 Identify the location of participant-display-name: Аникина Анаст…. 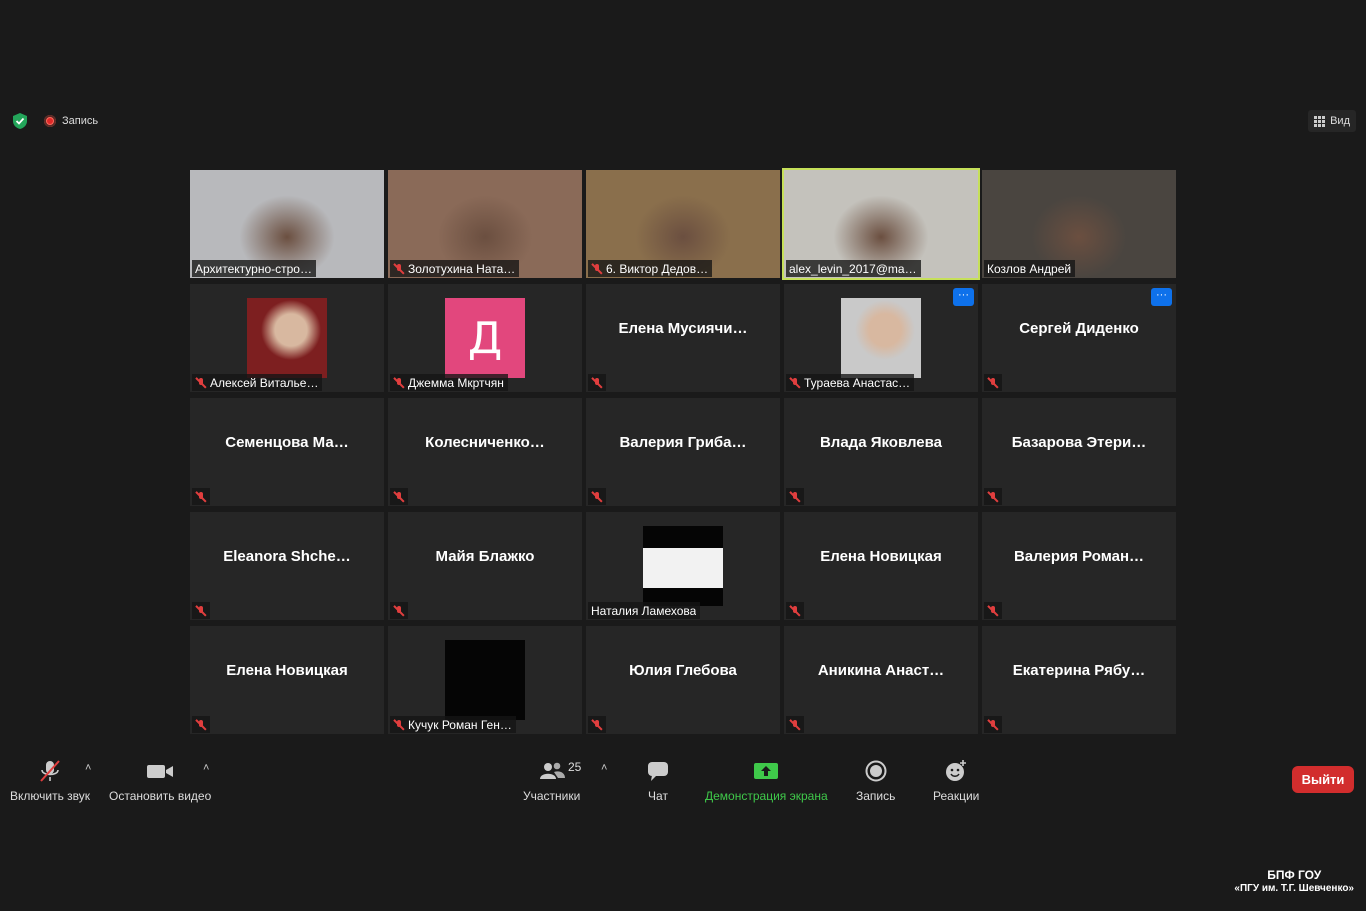
(881, 670).